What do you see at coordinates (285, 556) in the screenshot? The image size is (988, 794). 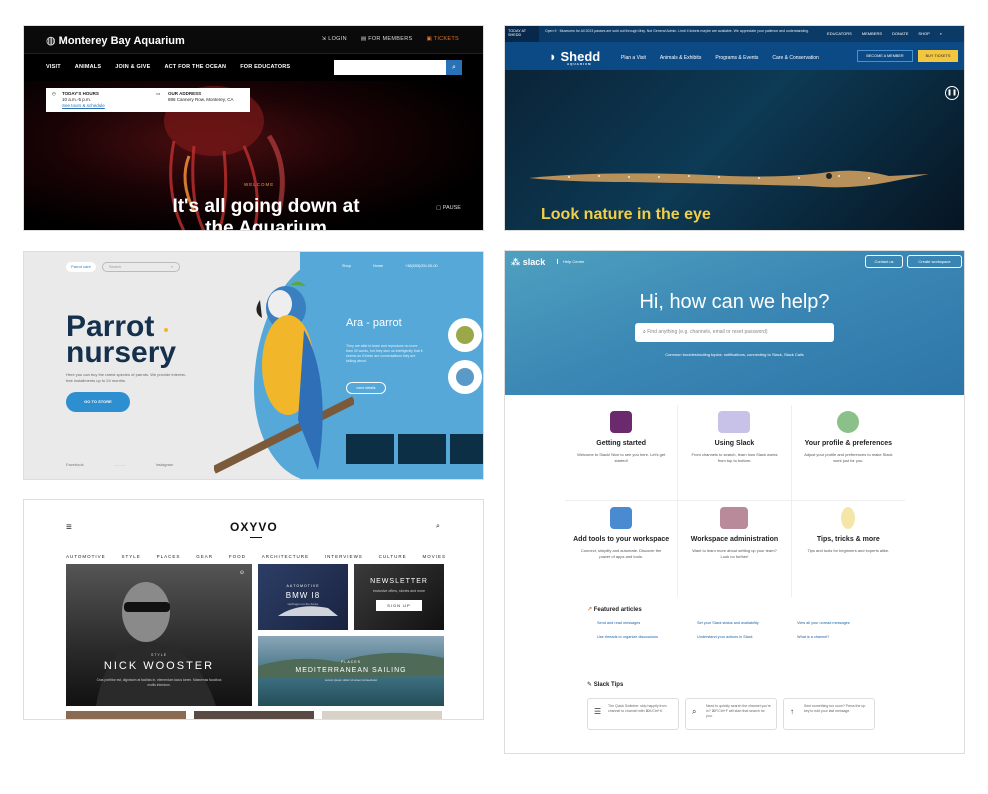 I see `nav-architecture: ARCHITECTURE` at bounding box center [285, 556].